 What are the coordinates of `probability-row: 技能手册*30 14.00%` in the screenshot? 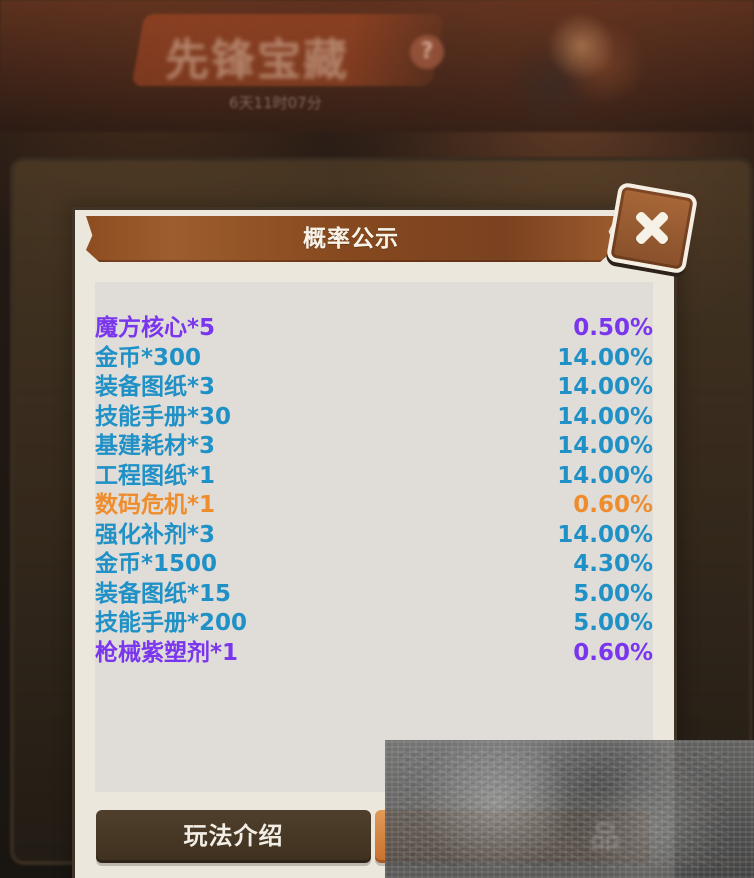 It's located at (374, 418).